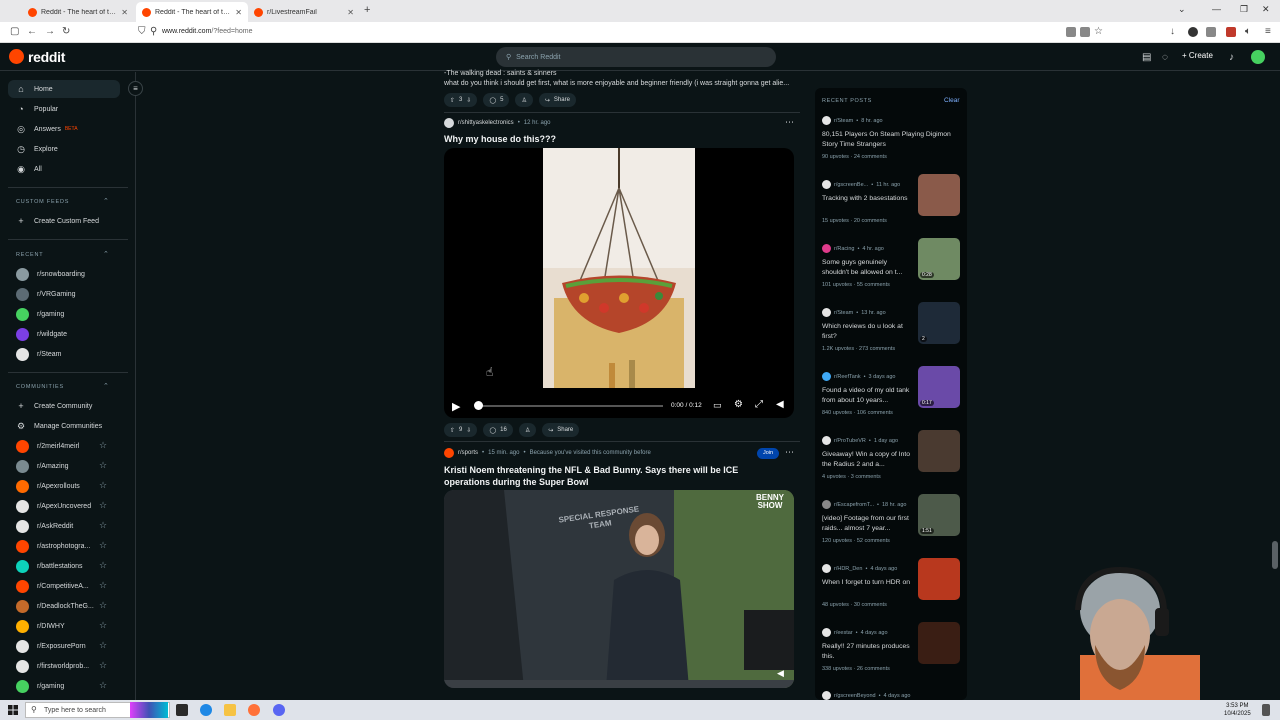 This screenshot has height=720, width=1280. I want to click on reddit-logo: reddit, so click(46, 57).